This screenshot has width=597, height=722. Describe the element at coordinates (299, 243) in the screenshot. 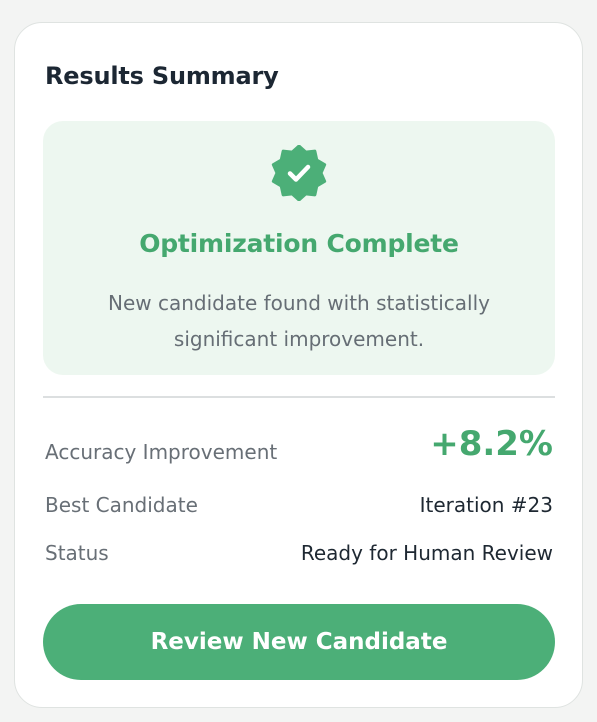

I see `success-heading: Optimization Complete` at that location.